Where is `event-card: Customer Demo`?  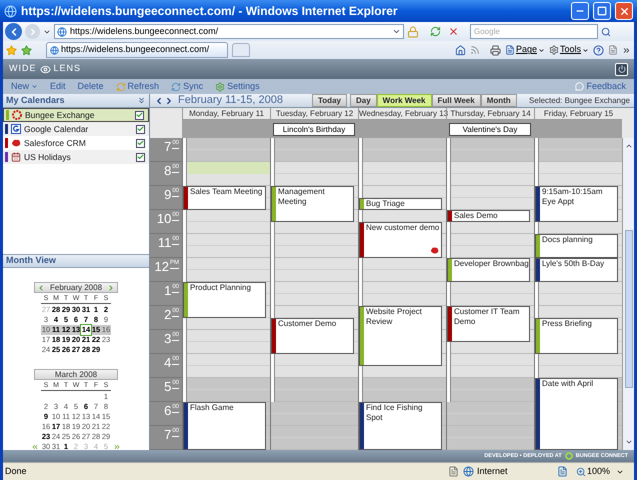
event-card: Customer Demo is located at coordinates (312, 336).